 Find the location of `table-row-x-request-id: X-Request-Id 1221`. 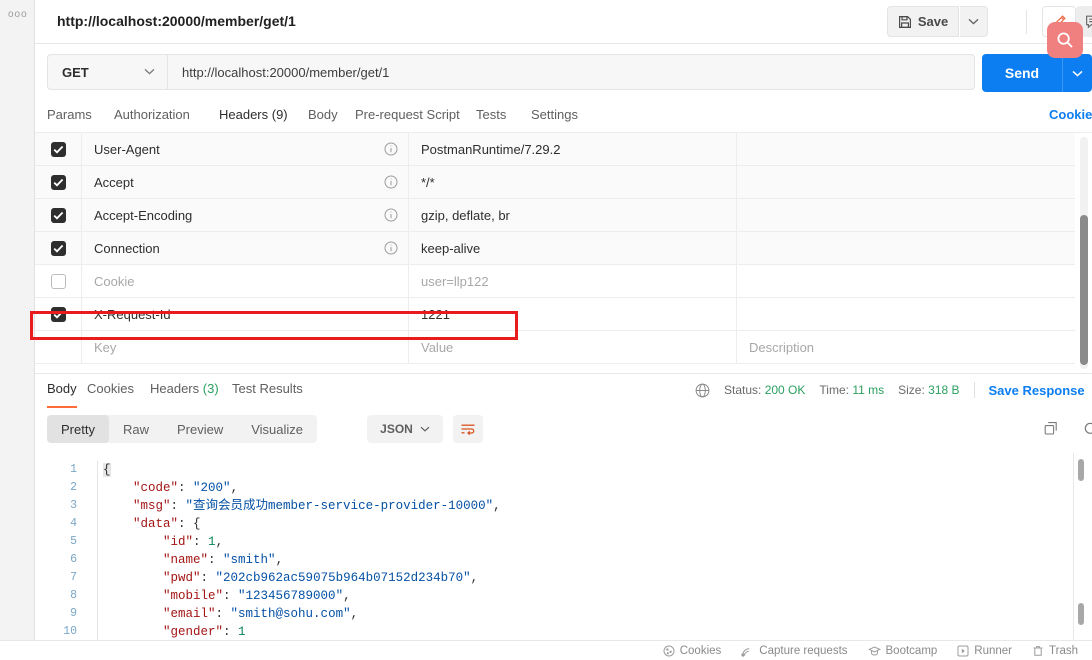

table-row-x-request-id: X-Request-Id 1221 is located at coordinates (555, 314).